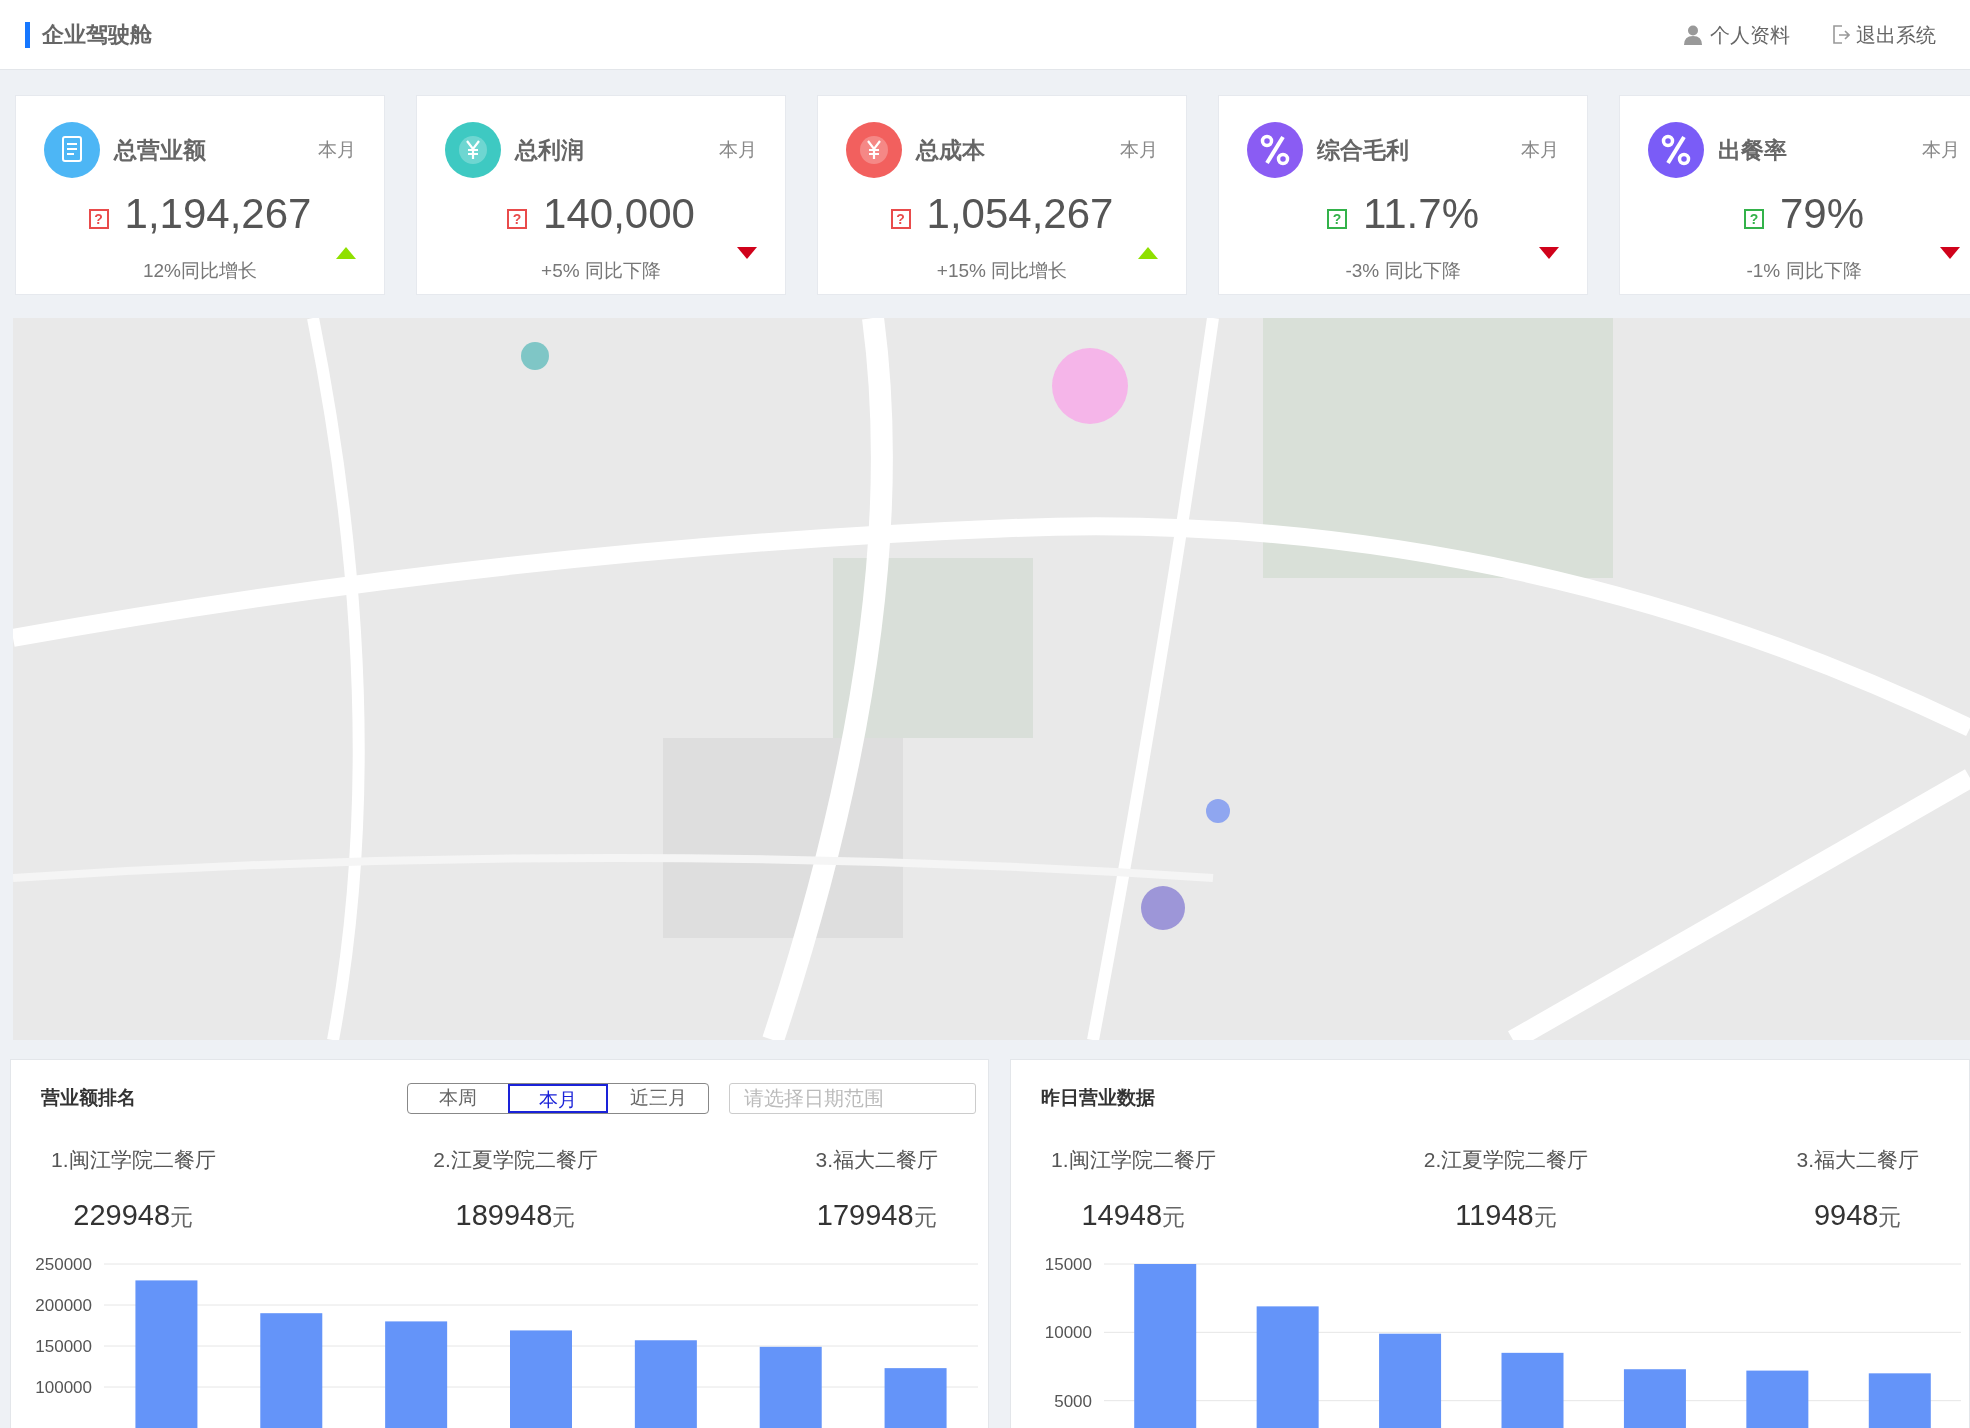  What do you see at coordinates (1020, 214) in the screenshot?
I see `stat-value: 1,054,267` at bounding box center [1020, 214].